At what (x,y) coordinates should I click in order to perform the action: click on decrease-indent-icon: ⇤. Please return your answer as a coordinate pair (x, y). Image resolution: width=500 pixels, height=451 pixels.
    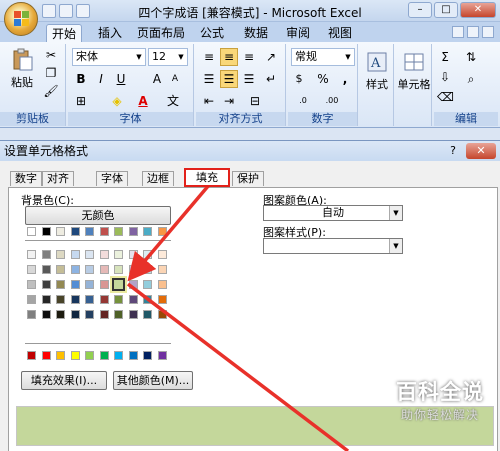
    Looking at the image, I should click on (209, 101).